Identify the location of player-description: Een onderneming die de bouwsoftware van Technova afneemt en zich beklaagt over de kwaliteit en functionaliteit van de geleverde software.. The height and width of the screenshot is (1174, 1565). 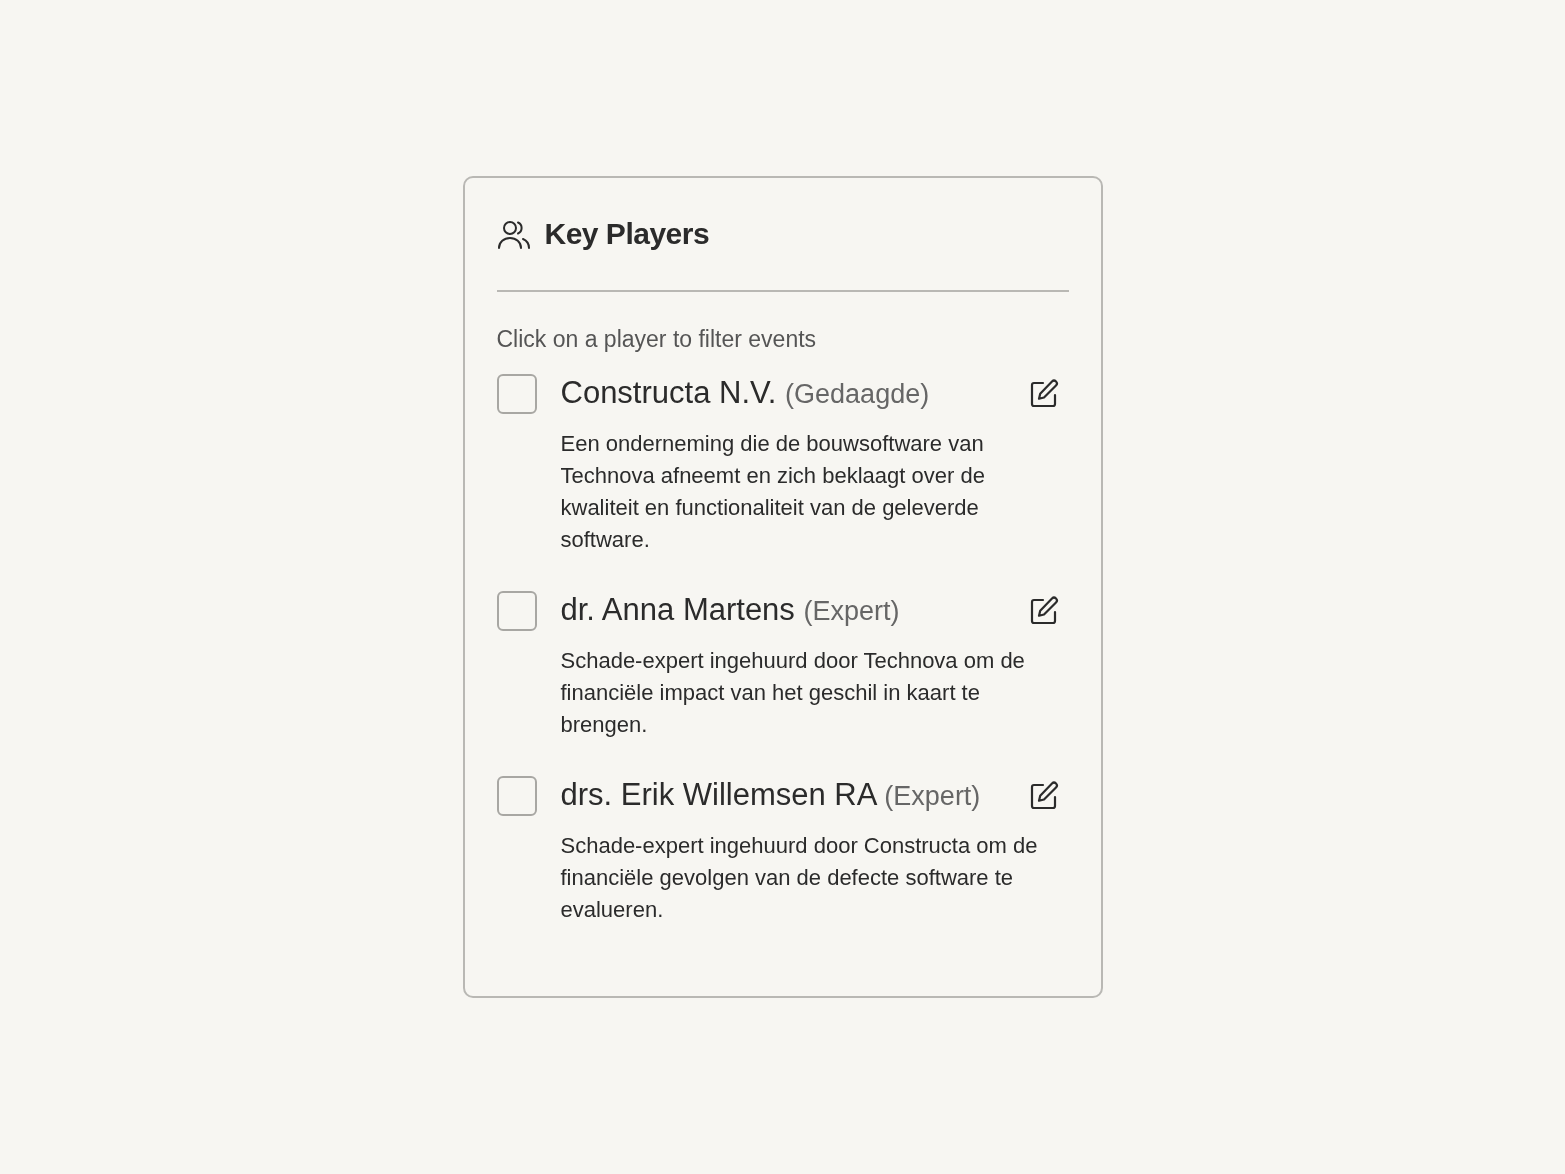
(773, 492).